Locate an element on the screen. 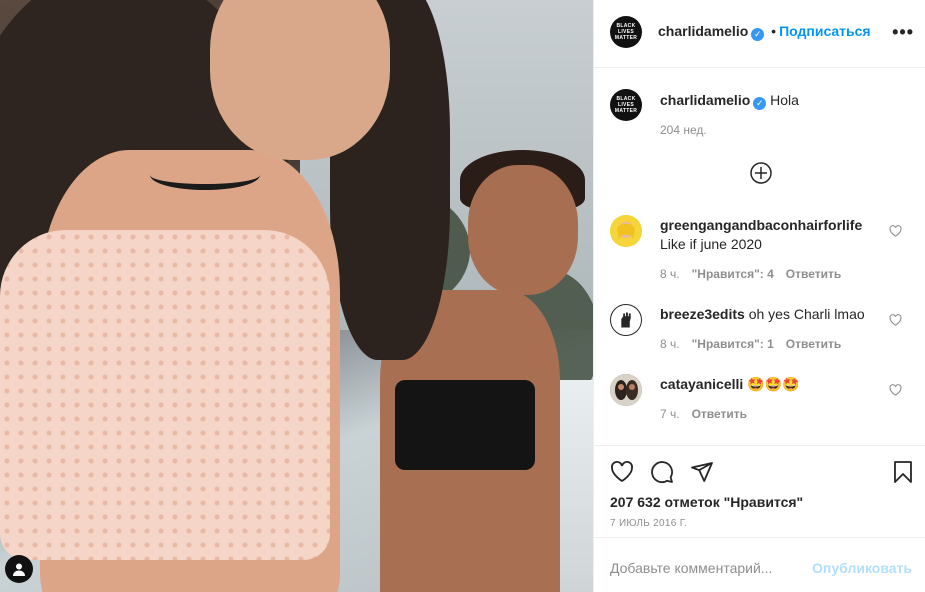 Image resolution: width=925 pixels, height=592 pixels. share-icon is located at coordinates (702, 472).